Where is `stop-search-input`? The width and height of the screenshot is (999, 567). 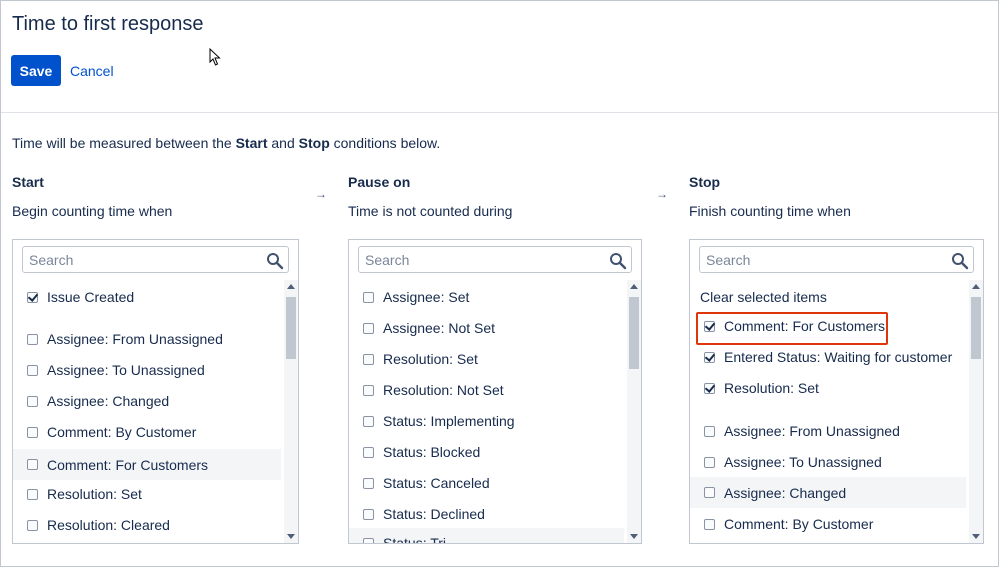
stop-search-input is located at coordinates (836, 259).